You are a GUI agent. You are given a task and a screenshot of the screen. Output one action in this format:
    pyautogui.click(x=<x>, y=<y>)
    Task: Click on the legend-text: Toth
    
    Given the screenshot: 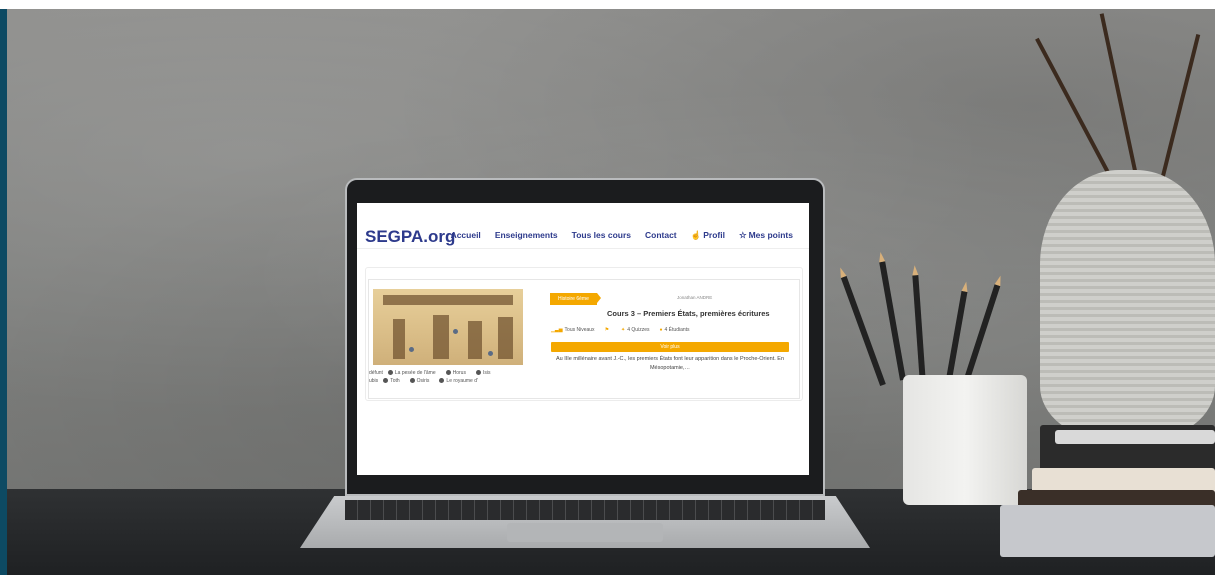 What is the action you would take?
    pyautogui.click(x=395, y=381)
    